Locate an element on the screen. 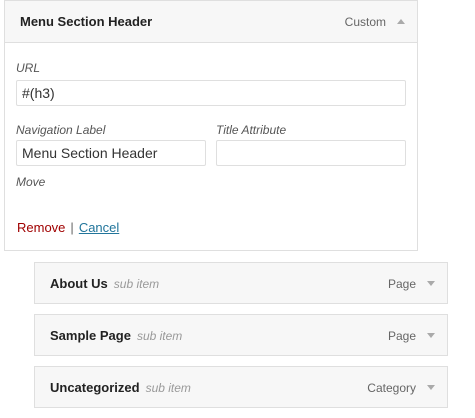 The width and height of the screenshot is (475, 418). arrow-up-icon is located at coordinates (401, 21).